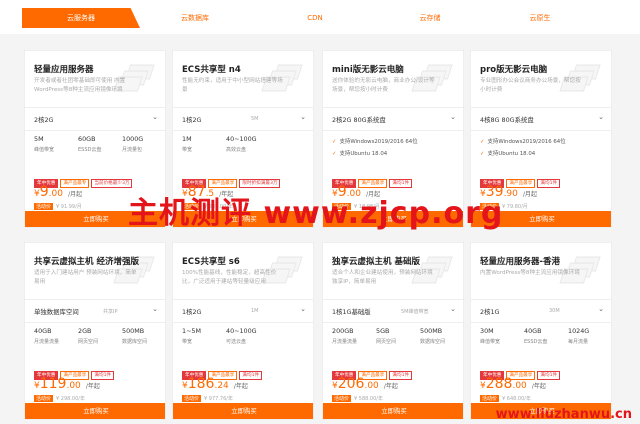 Image resolution: width=640 pixels, height=424 pixels. What do you see at coordinates (582, 268) in the screenshot?
I see `product-illustration` at bounding box center [582, 268].